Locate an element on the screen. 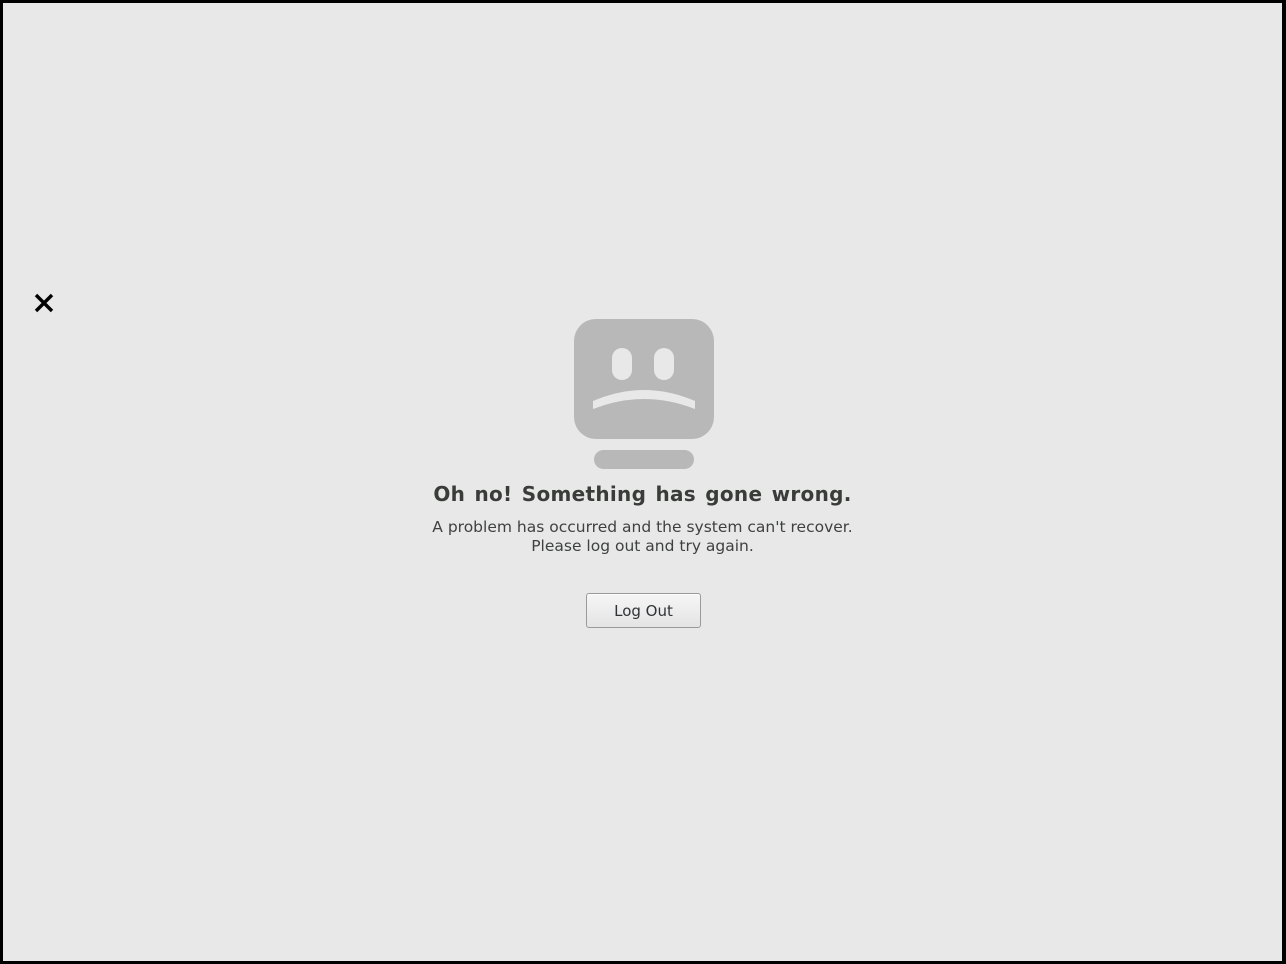 Image resolution: width=1286 pixels, height=964 pixels. logout-button-label: Log Out is located at coordinates (643, 610).